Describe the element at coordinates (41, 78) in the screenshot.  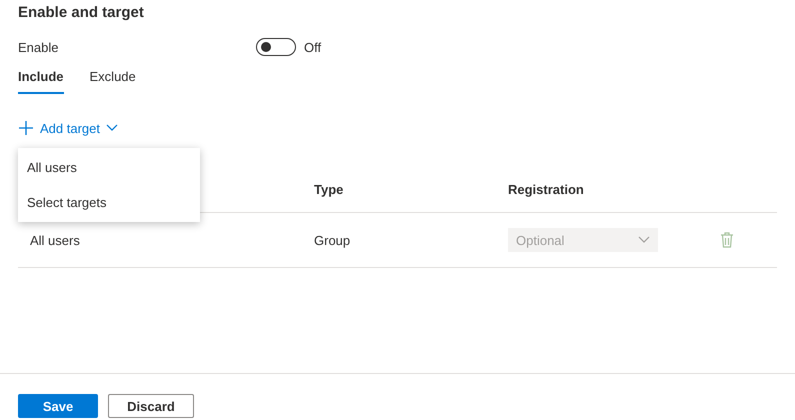
I see `tab: Include` at that location.